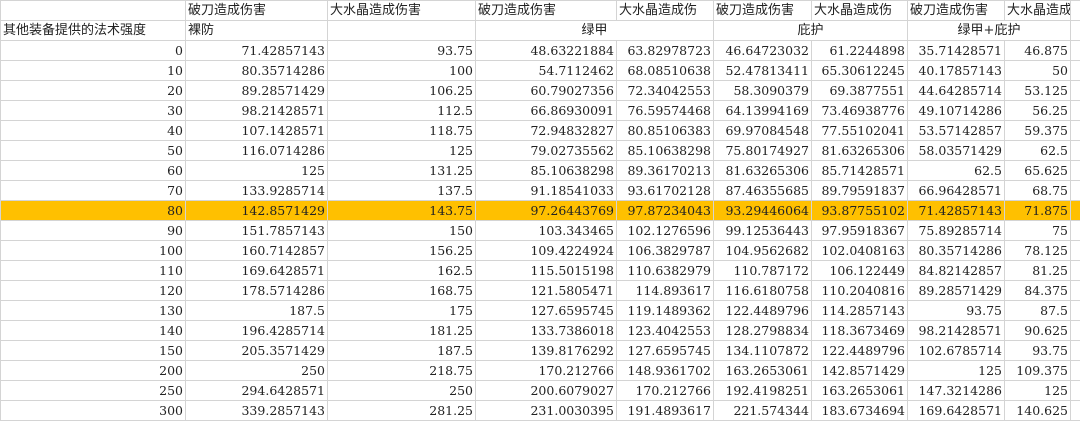 The image size is (1080, 437). Describe the element at coordinates (665, 130) in the screenshot. I see `green-crystal-cell: 80.85106383` at that location.